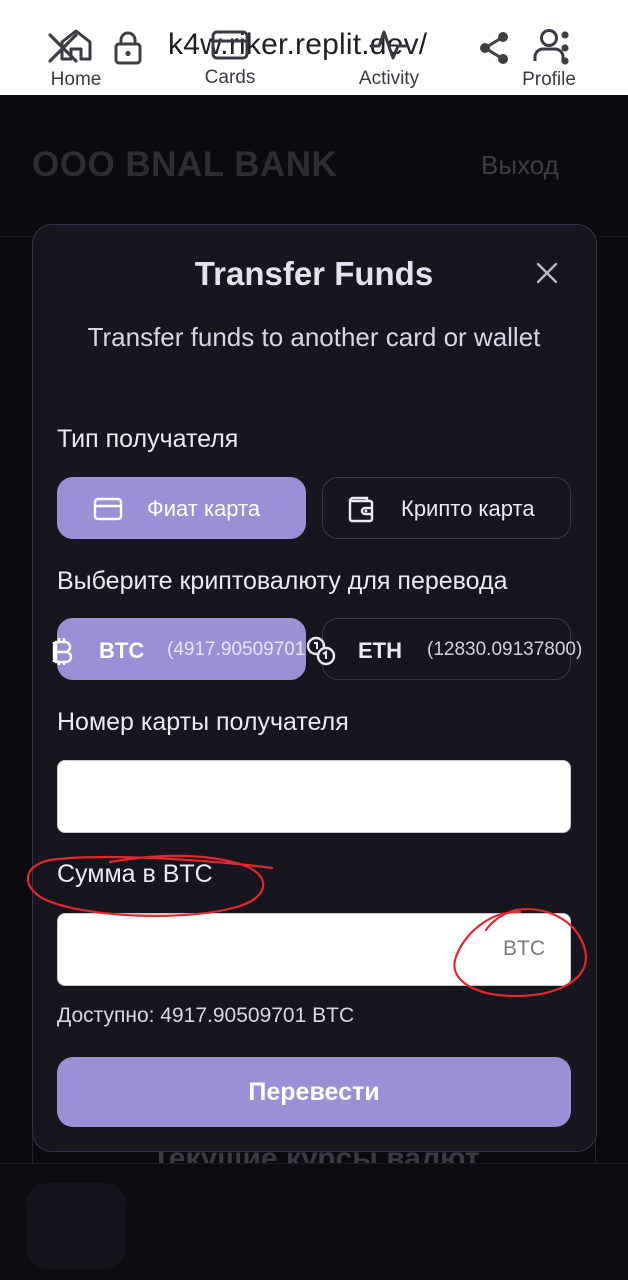 The height and width of the screenshot is (1280, 628). I want to click on nav-label-cards: Cards, so click(230, 77).